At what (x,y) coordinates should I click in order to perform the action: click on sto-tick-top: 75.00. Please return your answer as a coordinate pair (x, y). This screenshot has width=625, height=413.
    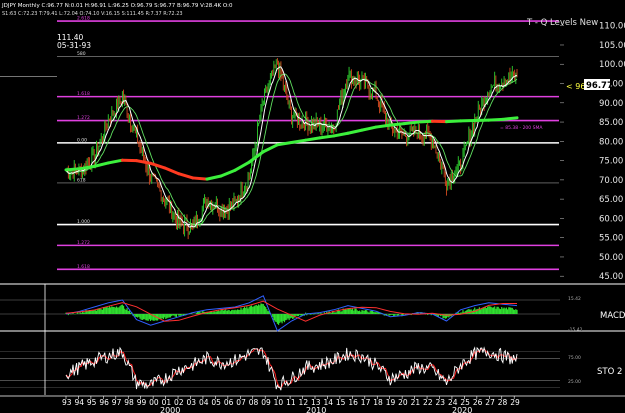
    Looking at the image, I should click on (574, 358).